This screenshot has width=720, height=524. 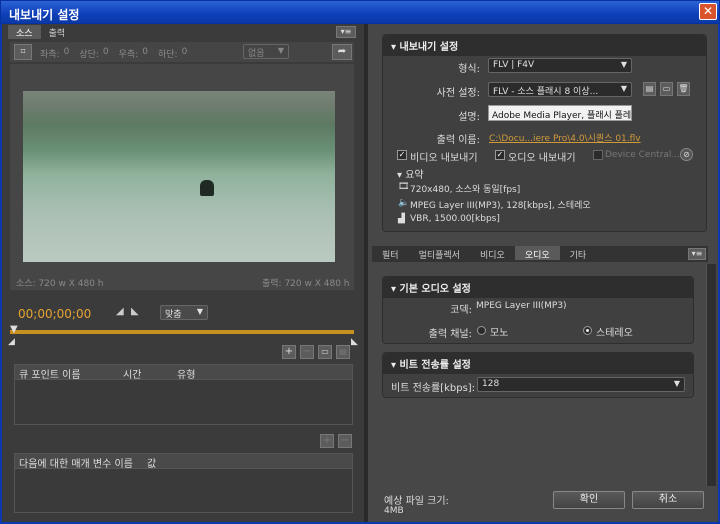 I want to click on crop-right-value: 0, so click(x=145, y=53).